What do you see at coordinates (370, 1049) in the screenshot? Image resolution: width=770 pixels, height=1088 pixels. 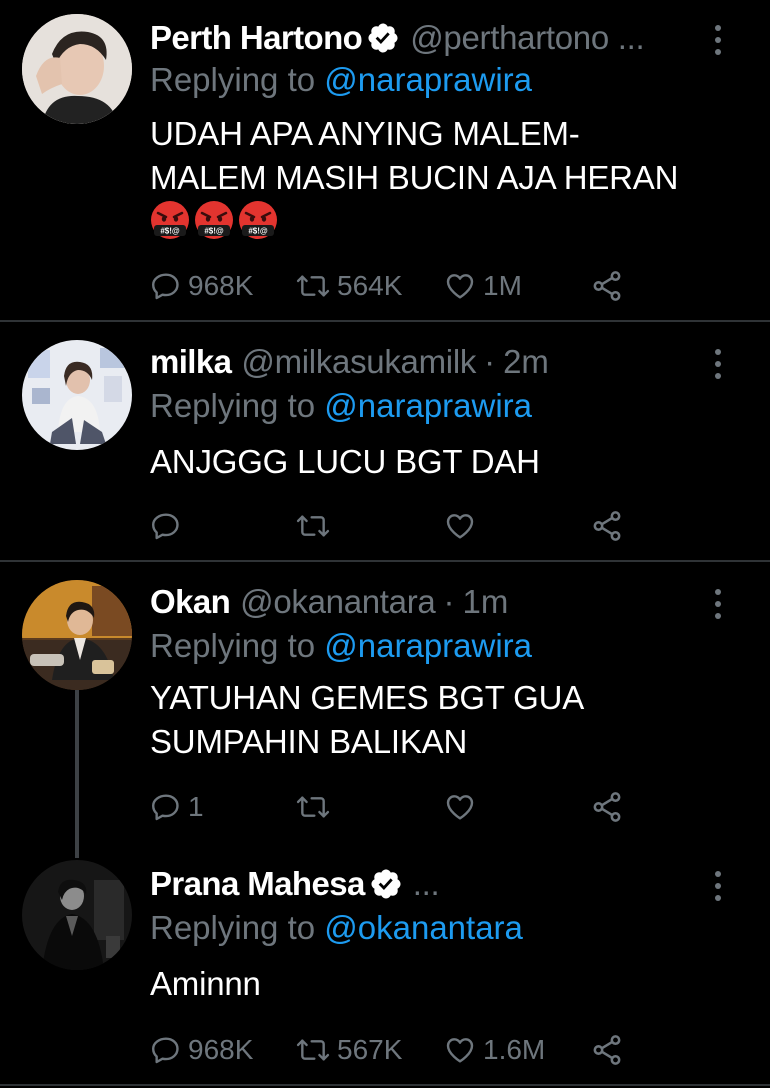 I see `retweet-count: 567K` at bounding box center [370, 1049].